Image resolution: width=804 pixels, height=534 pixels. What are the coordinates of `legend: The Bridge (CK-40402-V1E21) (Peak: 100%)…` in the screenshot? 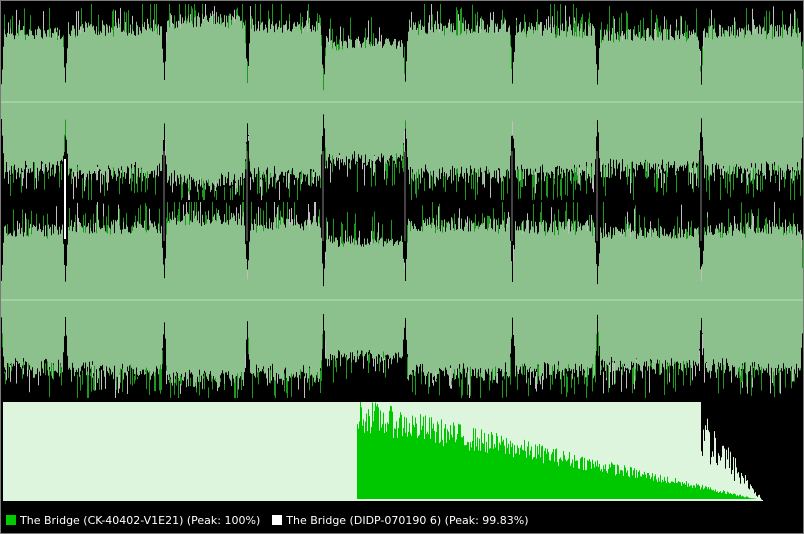 It's located at (402, 520).